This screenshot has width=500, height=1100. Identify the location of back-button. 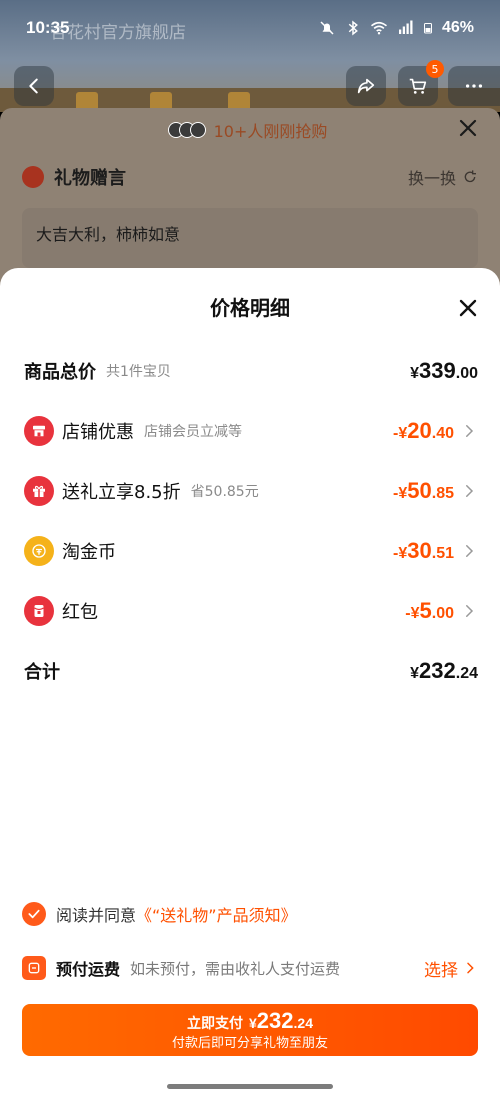
(34, 86).